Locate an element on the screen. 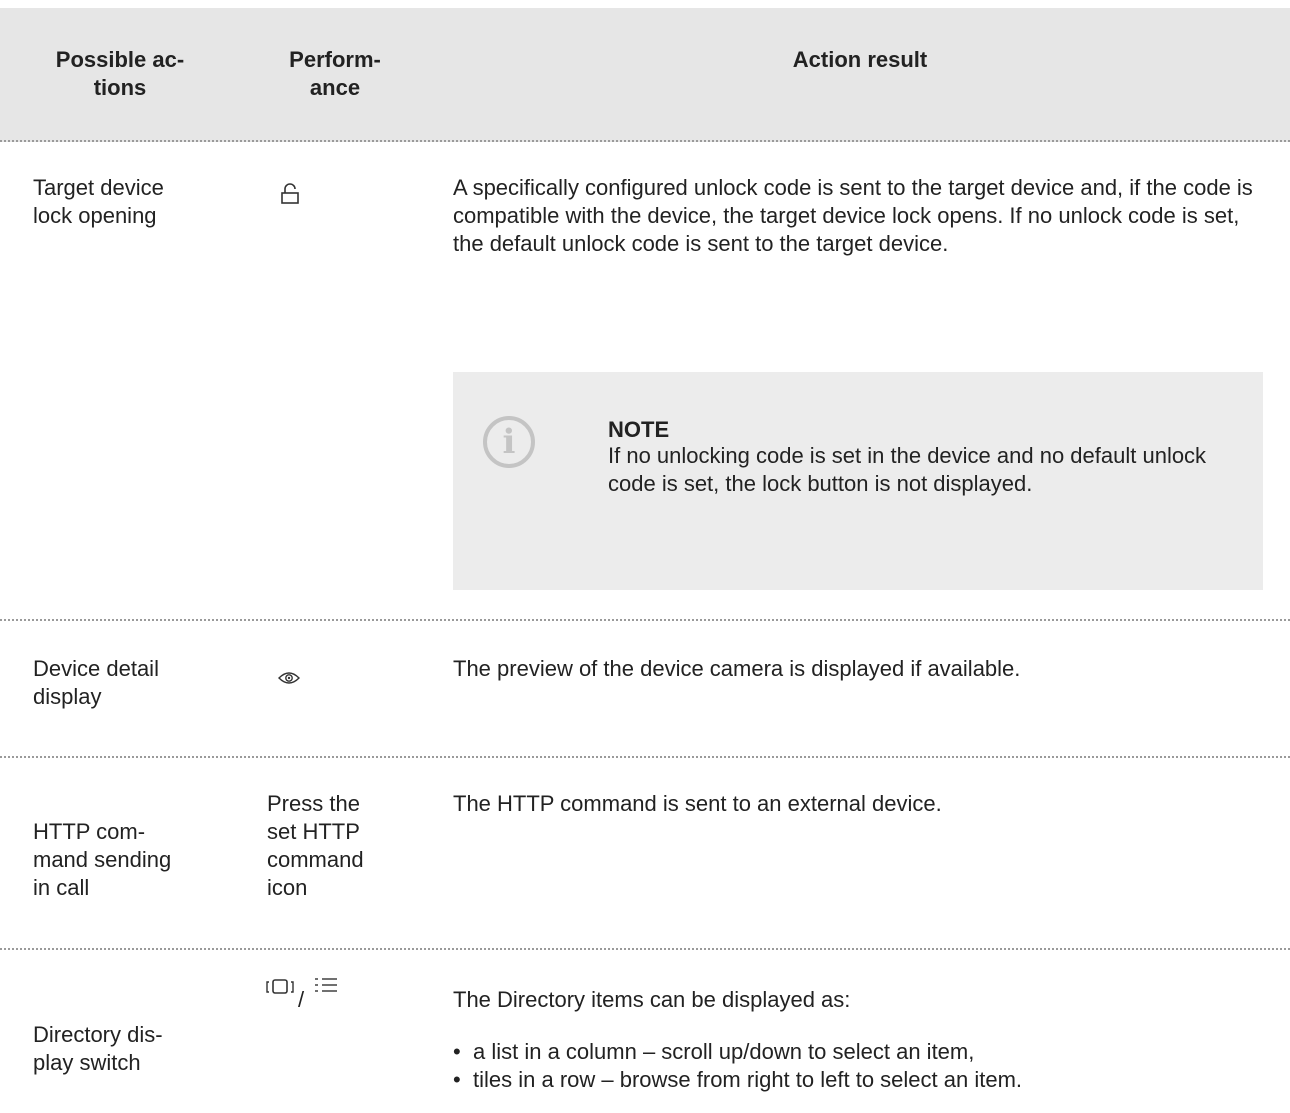 This screenshot has height=1113, width=1290. row-action-lock-opening: Target device lock opening is located at coordinates (98, 201).